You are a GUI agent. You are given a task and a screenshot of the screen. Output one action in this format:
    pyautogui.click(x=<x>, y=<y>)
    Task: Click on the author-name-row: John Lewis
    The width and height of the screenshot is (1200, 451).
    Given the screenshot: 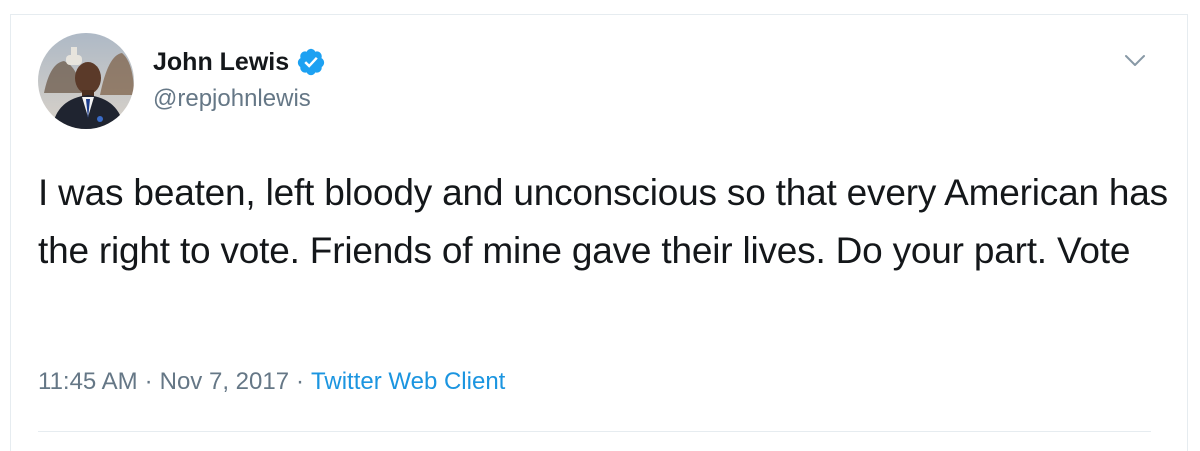 What is the action you would take?
    pyautogui.click(x=239, y=62)
    